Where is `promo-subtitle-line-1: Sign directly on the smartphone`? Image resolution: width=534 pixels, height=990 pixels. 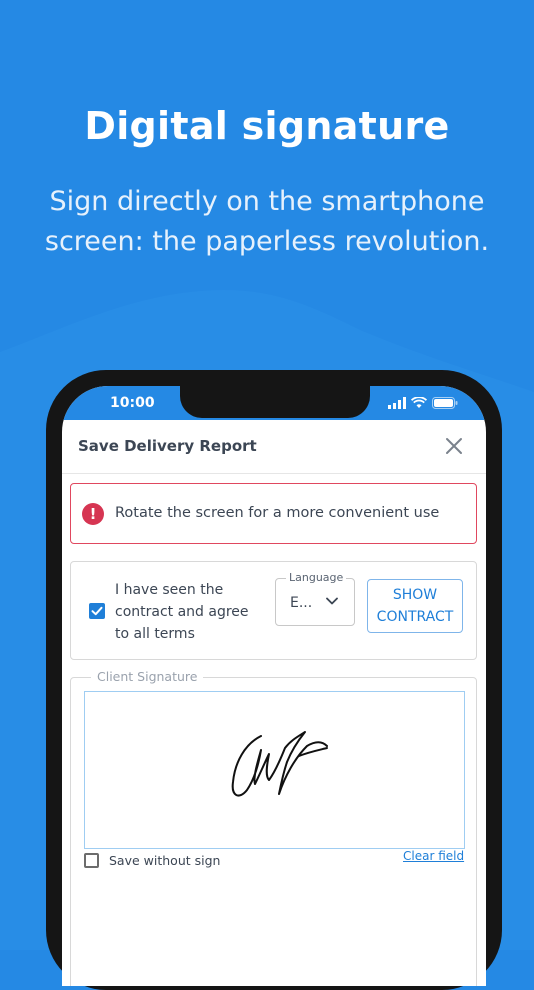
promo-subtitle-line-1: Sign directly on the smartphone is located at coordinates (267, 201).